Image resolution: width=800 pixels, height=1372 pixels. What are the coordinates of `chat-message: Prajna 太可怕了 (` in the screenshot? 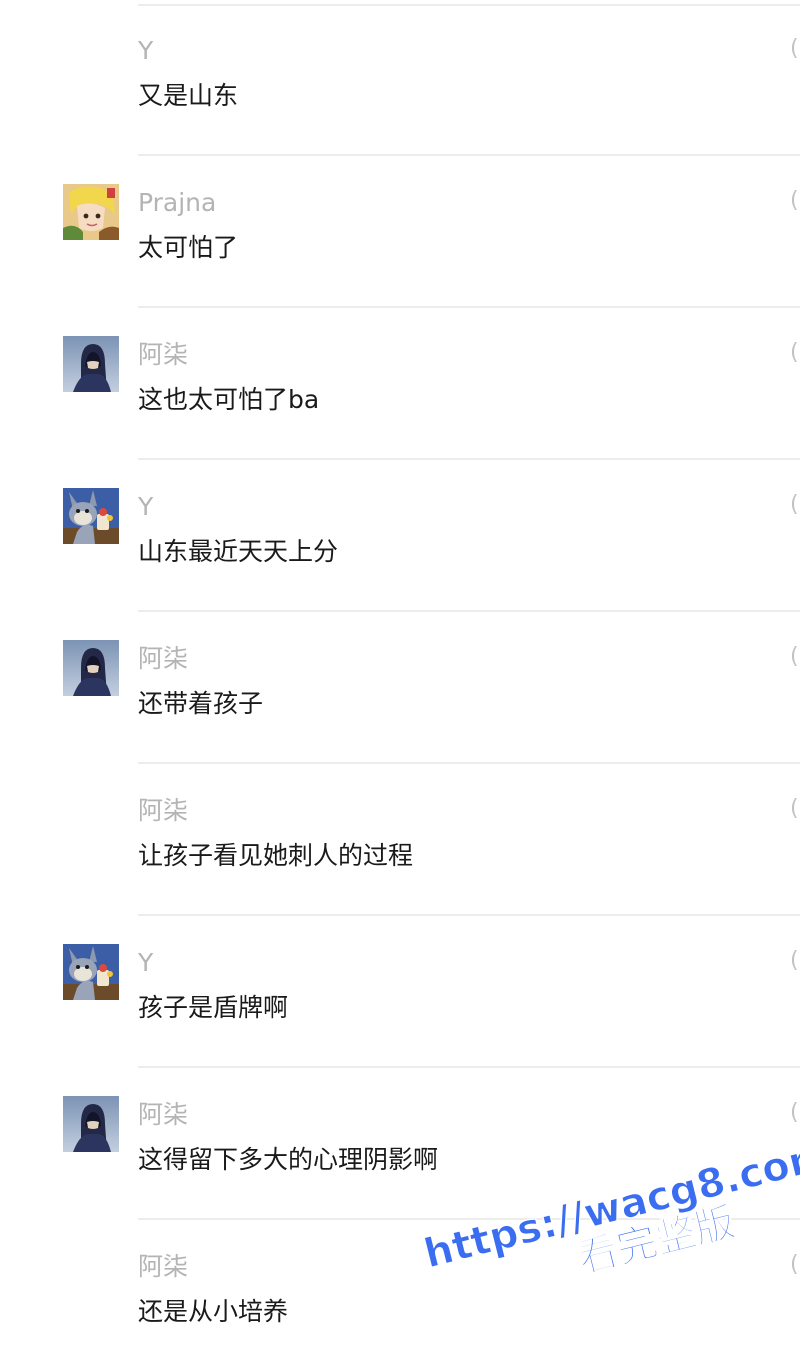 It's located at (400, 232).